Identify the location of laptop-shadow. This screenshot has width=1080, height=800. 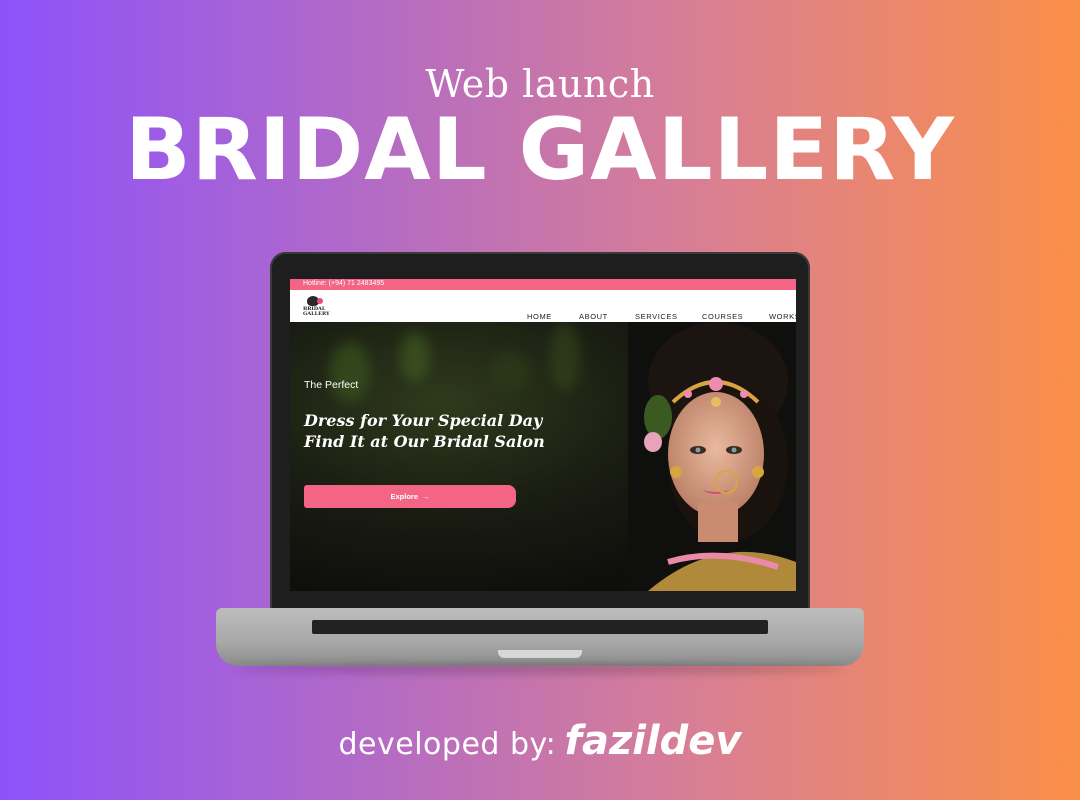
(540, 669).